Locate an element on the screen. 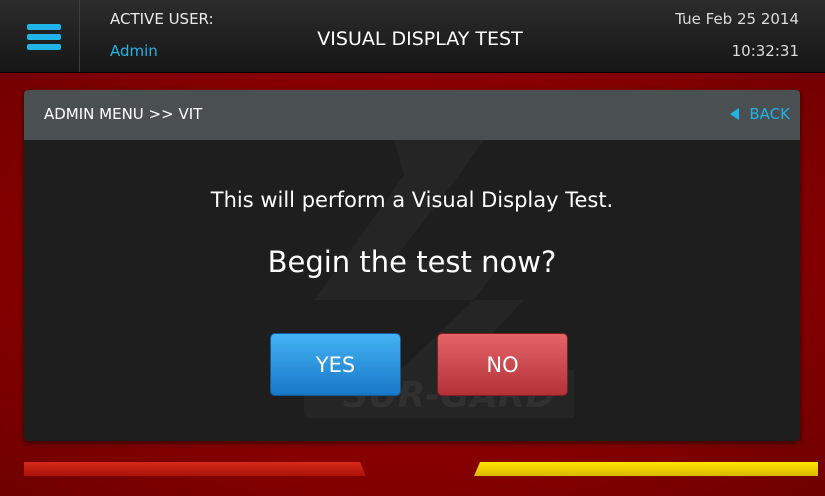  no-button: NO is located at coordinates (502, 364).